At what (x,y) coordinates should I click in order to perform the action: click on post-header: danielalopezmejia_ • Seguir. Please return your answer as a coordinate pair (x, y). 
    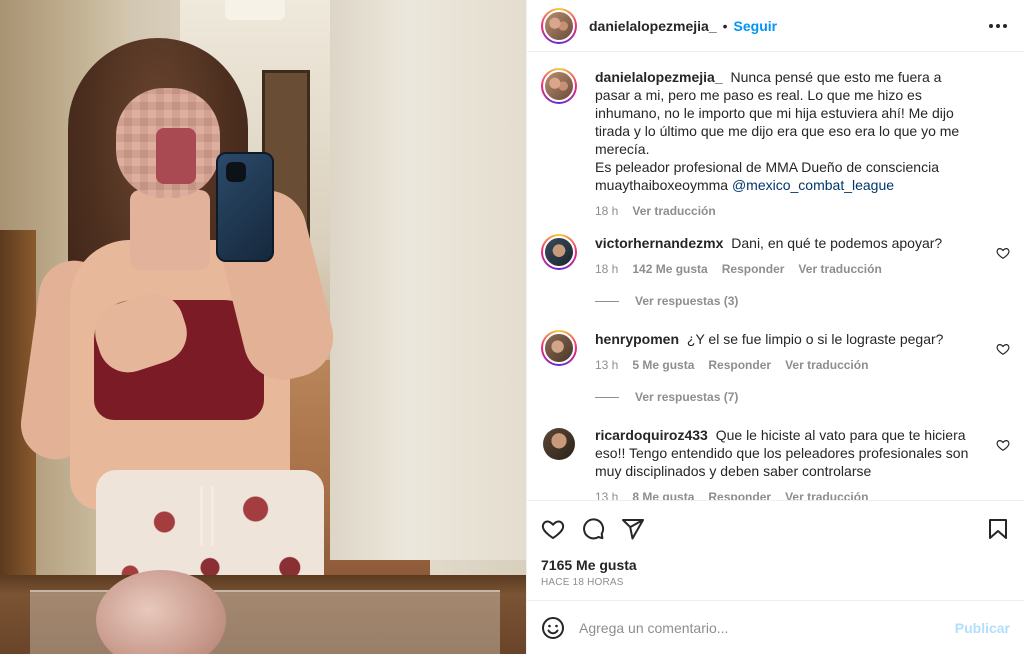
    Looking at the image, I should click on (775, 26).